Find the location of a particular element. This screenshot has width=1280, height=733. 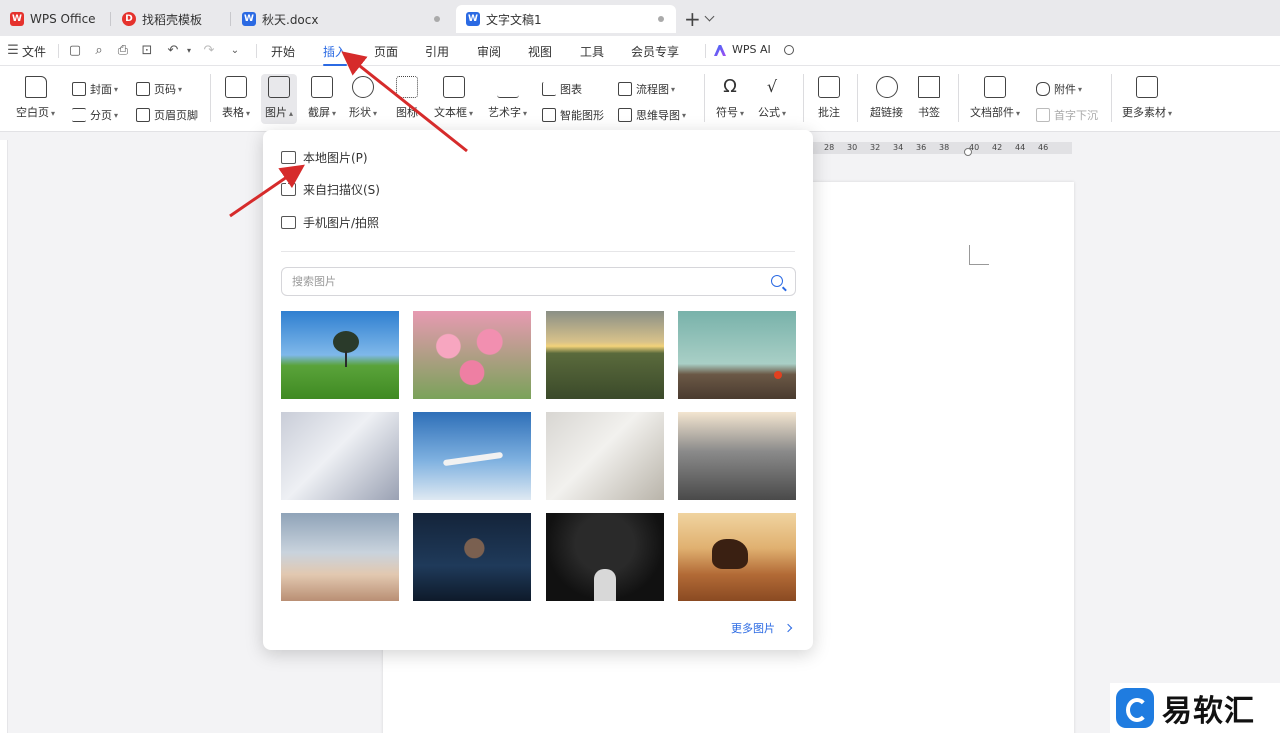

shape-label: 形状 is located at coordinates (360, 112).